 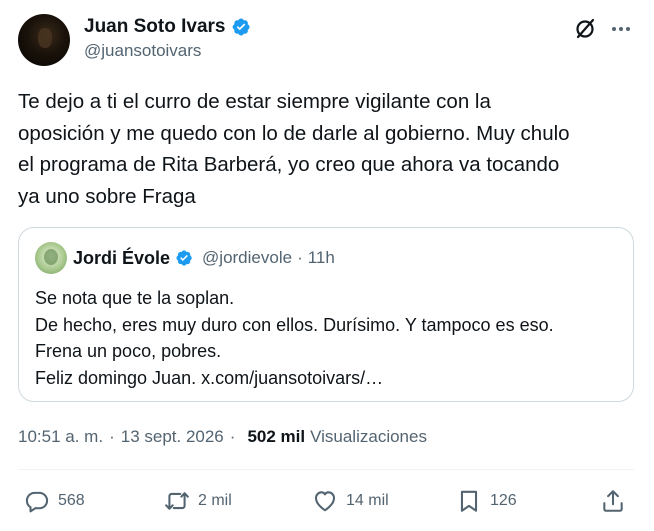 I want to click on heart-icon, so click(x=325, y=501).